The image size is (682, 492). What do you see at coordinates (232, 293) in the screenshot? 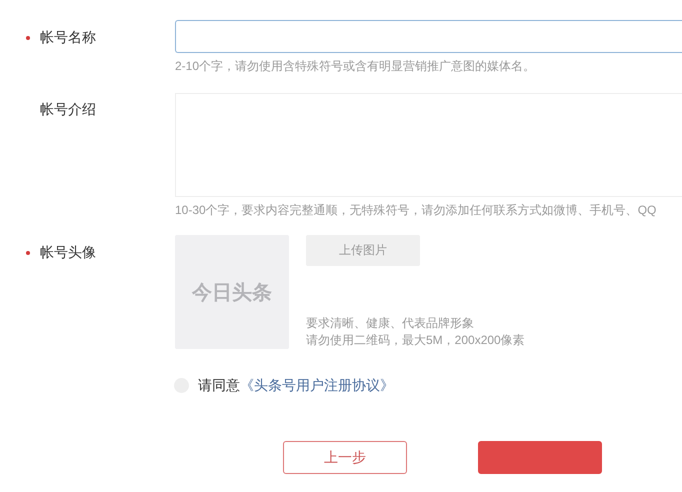
I see `placeholder-text: 今日头条` at bounding box center [232, 293].